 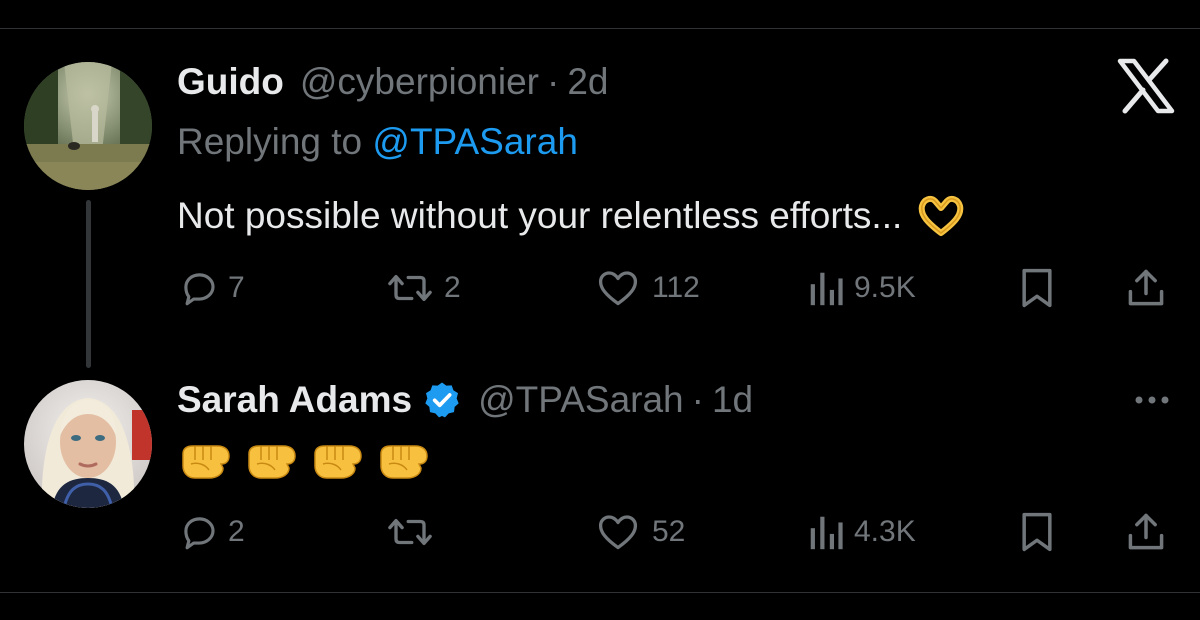 What do you see at coordinates (640, 532) in the screenshot?
I see `like-button: 52` at bounding box center [640, 532].